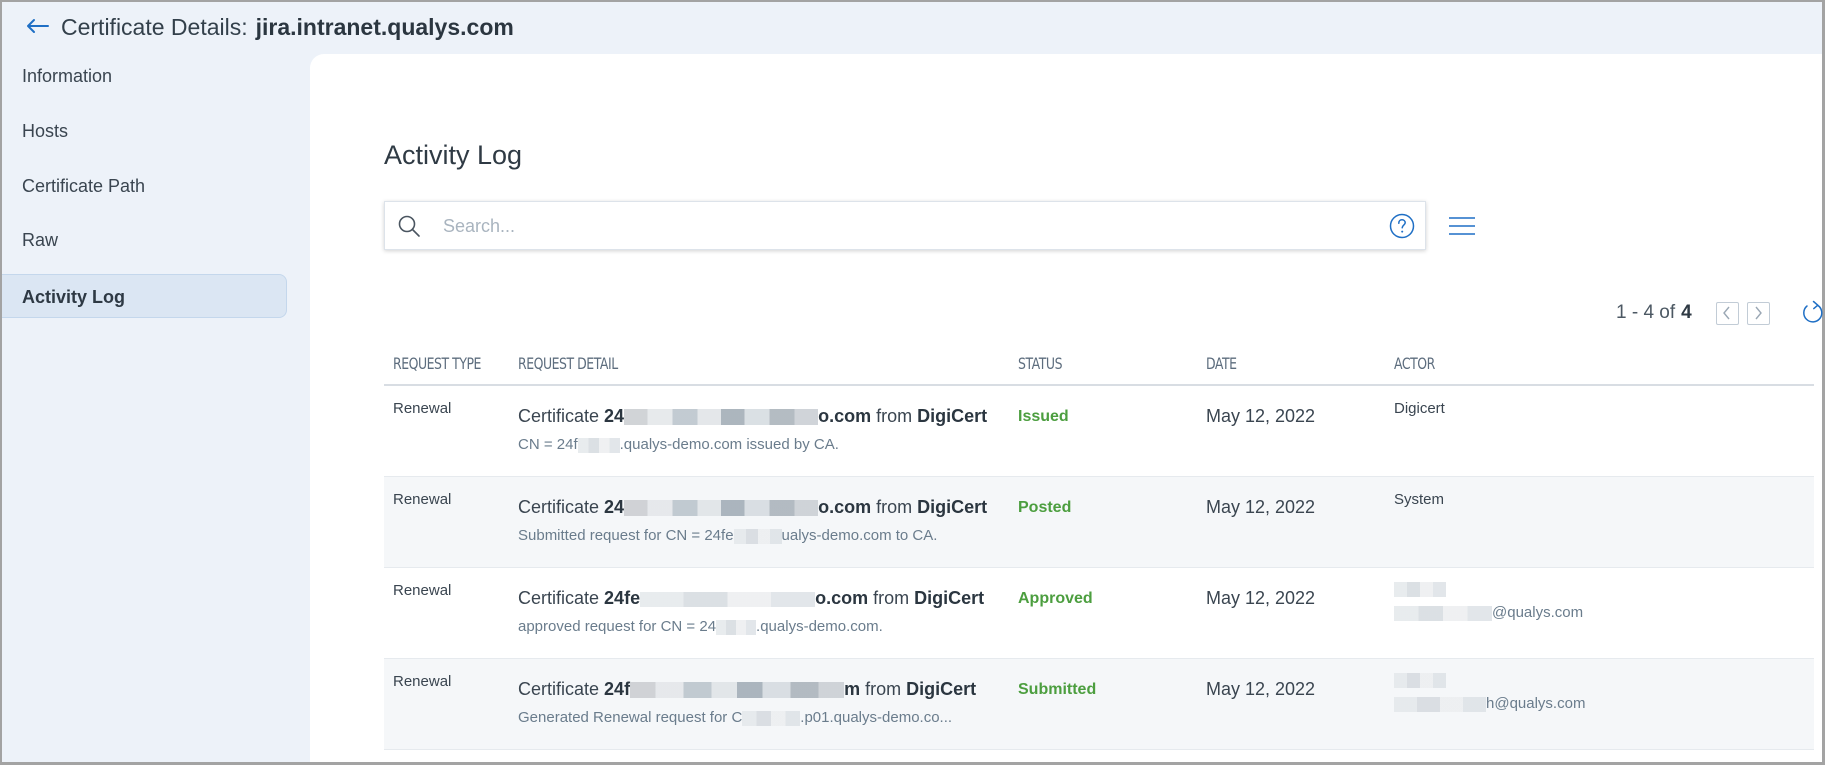  Describe the element at coordinates (1221, 363) in the screenshot. I see `column-header-date: DATE` at that location.